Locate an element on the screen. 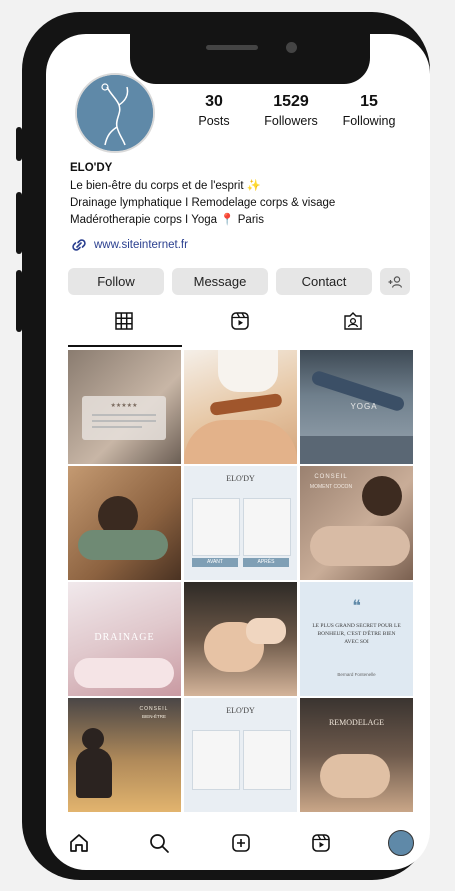  profile-avatar is located at coordinates (115, 113).